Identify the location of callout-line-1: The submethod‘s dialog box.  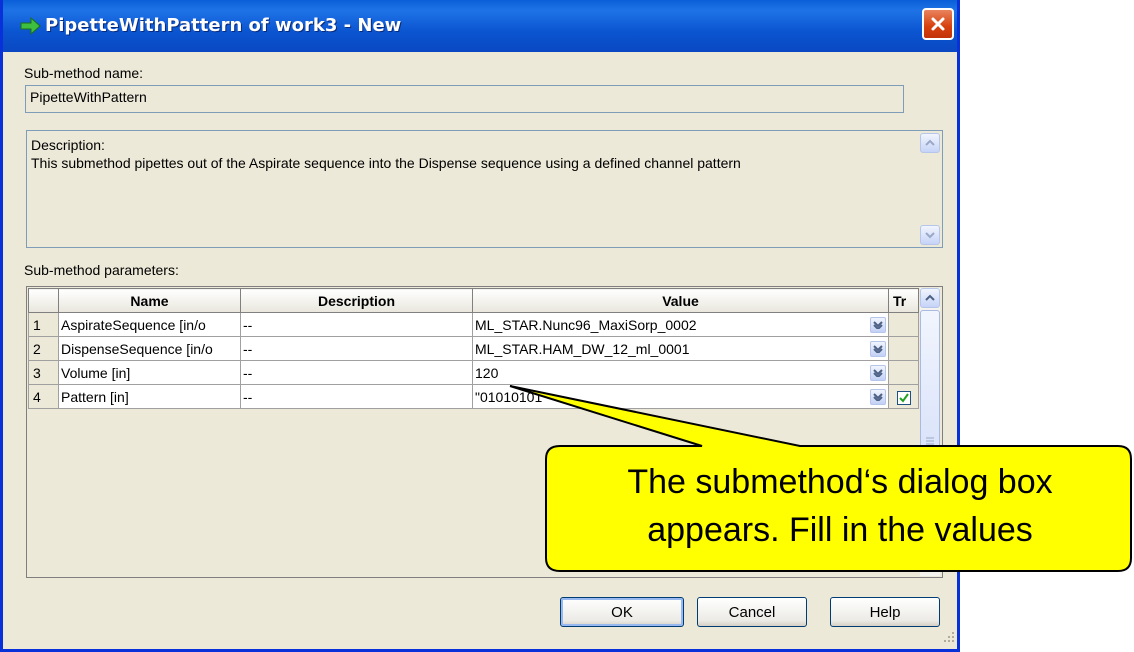
(840, 482).